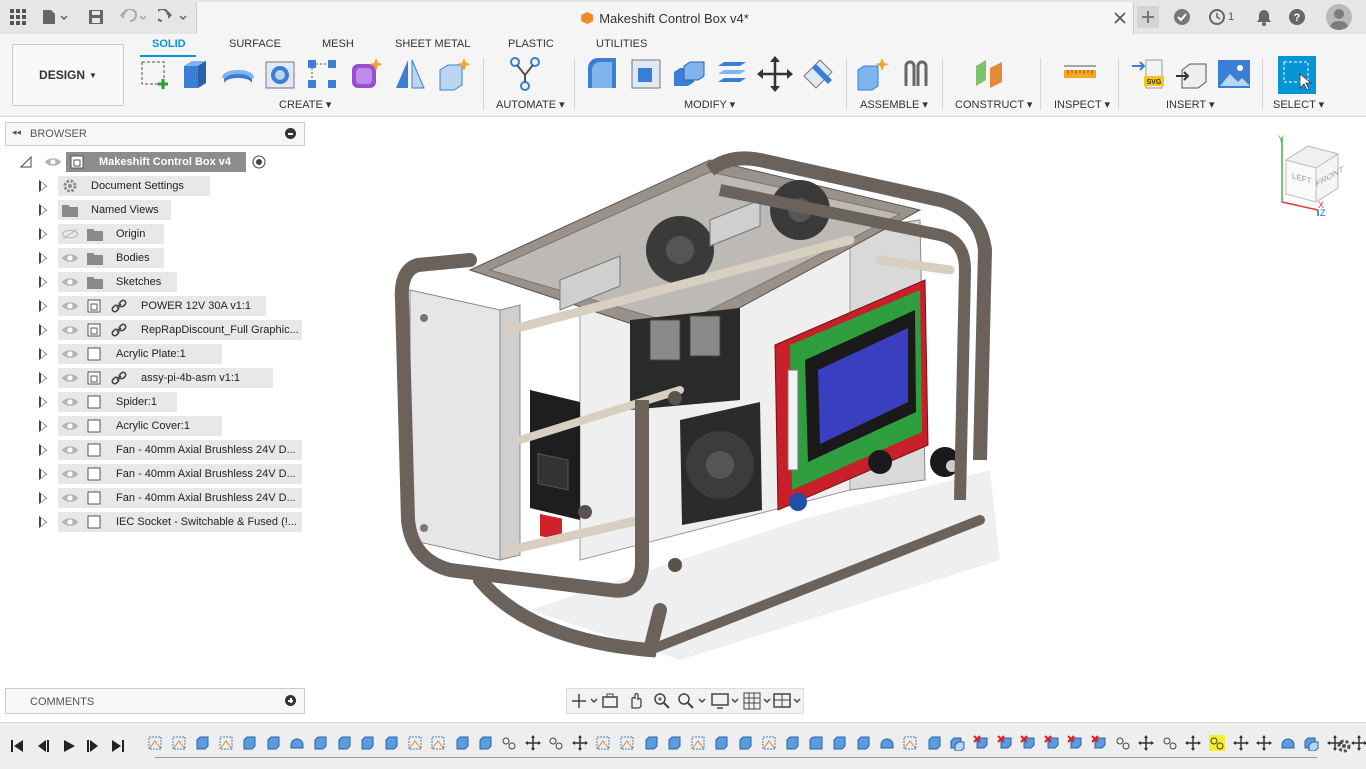  What do you see at coordinates (788, 701) in the screenshot?
I see `viewports-icon` at bounding box center [788, 701].